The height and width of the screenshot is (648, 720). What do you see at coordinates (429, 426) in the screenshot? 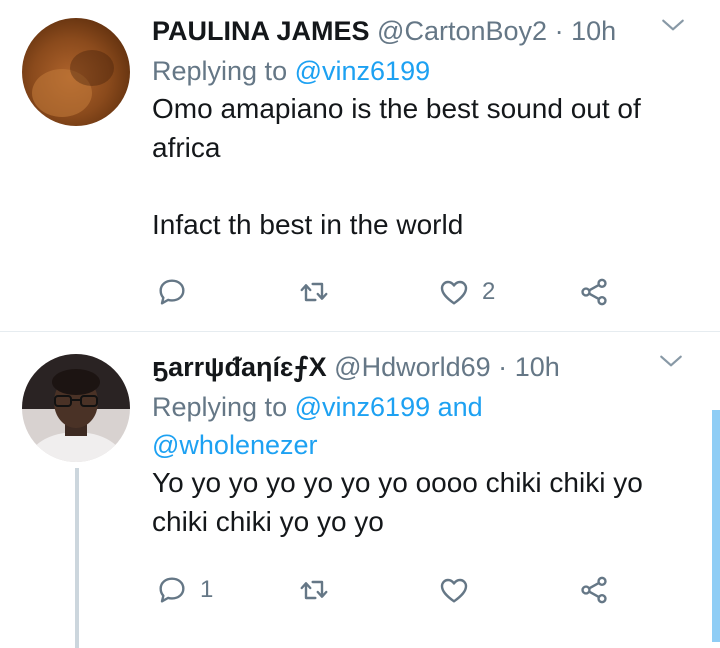
I see `replying-to: Replying to @vinz6199 and @wholenezer` at bounding box center [429, 426].